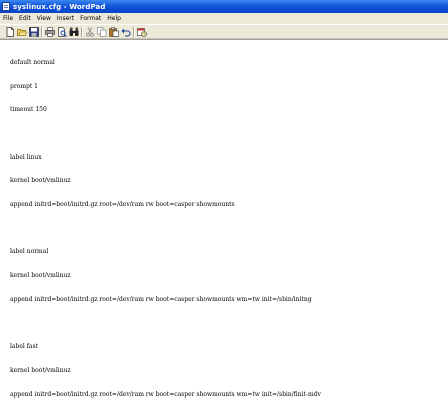  What do you see at coordinates (44, 18) in the screenshot?
I see `menu-view: View` at bounding box center [44, 18].